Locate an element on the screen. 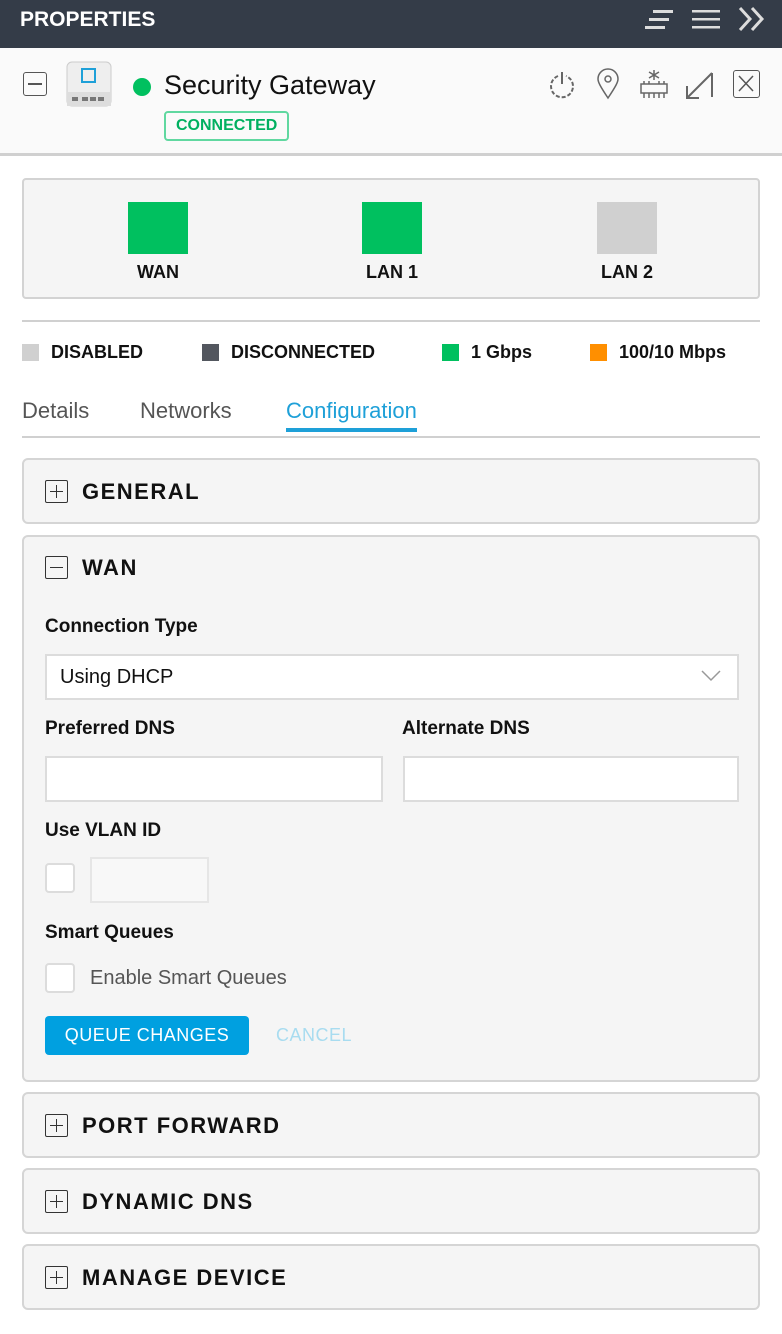  collapse-device-button is located at coordinates (35, 84).